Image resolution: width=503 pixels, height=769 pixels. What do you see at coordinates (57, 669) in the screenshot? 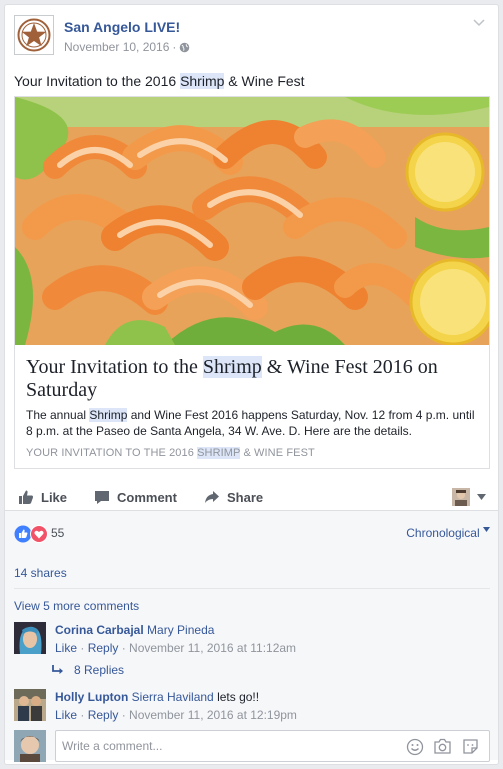
I see `reply-arrow-icon` at bounding box center [57, 669].